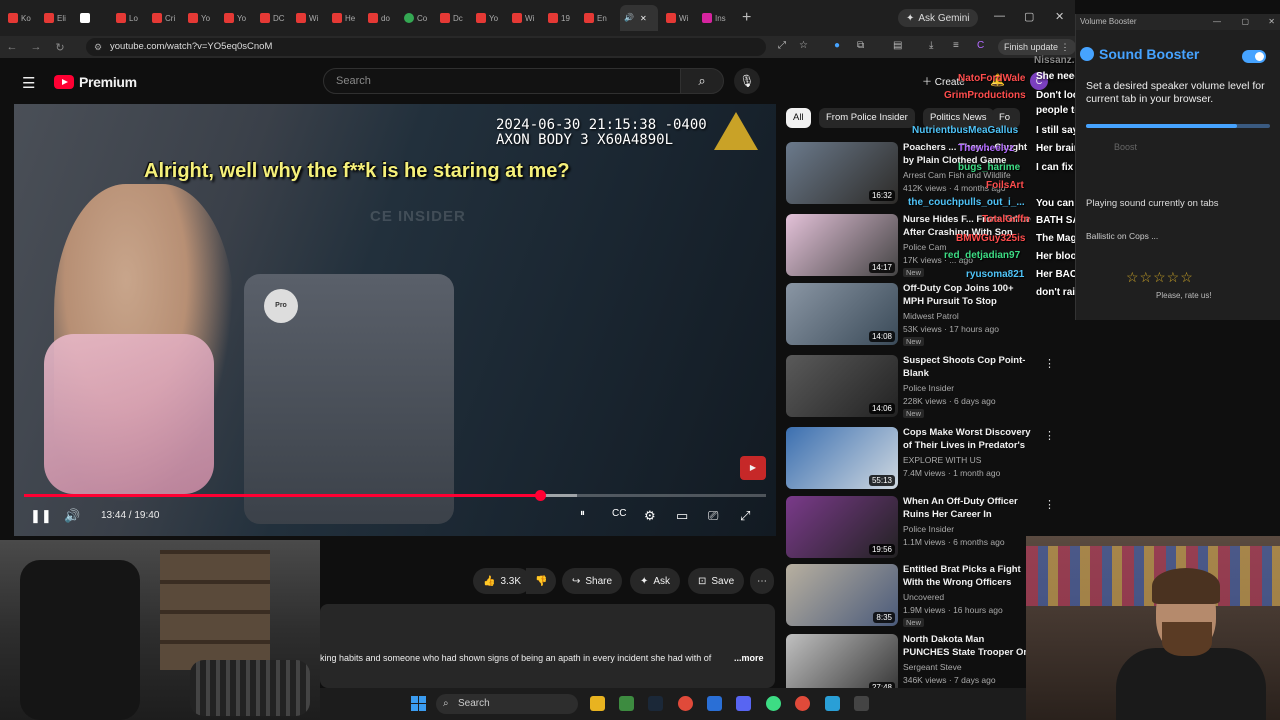 This screenshot has height=720, width=1280. Describe the element at coordinates (702, 81) in the screenshot. I see `search-icon: ⌕` at that location.